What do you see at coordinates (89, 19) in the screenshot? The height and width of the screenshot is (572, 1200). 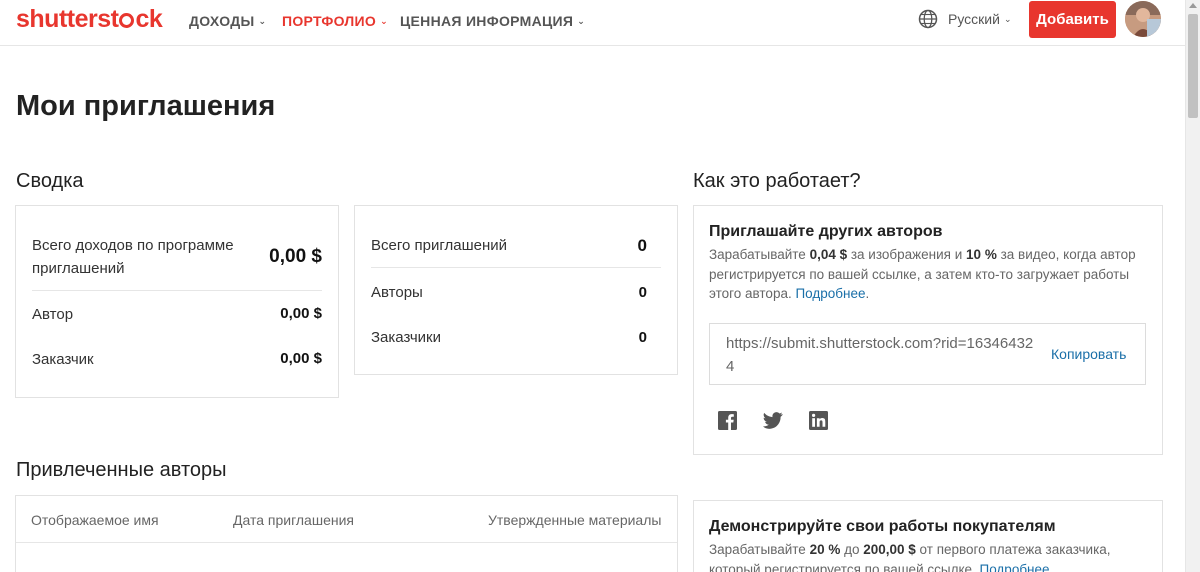 I see `shutterstock-logo: shutterst ck` at bounding box center [89, 19].